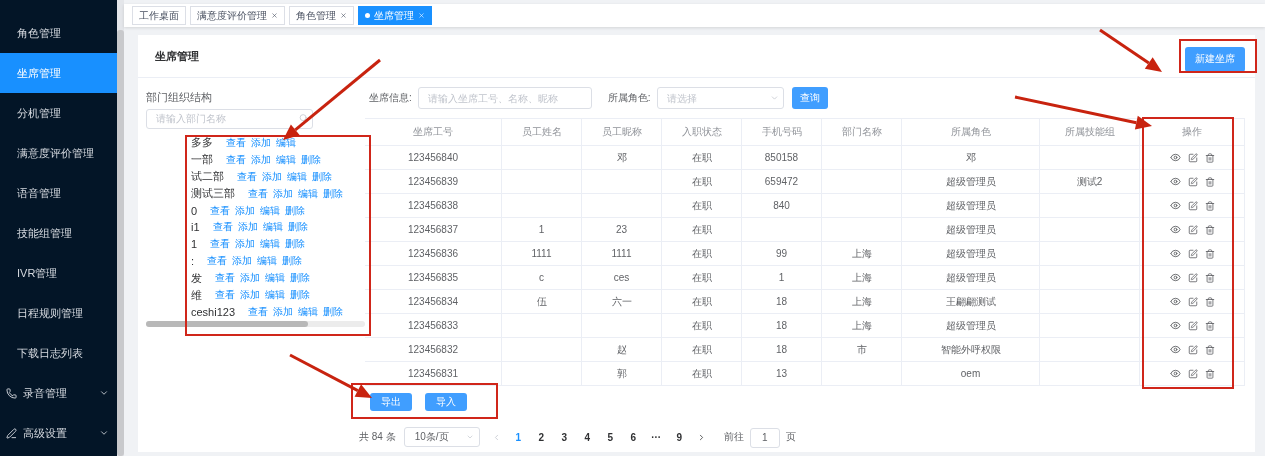 Image resolution: width=1265 pixels, height=456 pixels. I want to click on page-jump-field: 1, so click(764, 437).